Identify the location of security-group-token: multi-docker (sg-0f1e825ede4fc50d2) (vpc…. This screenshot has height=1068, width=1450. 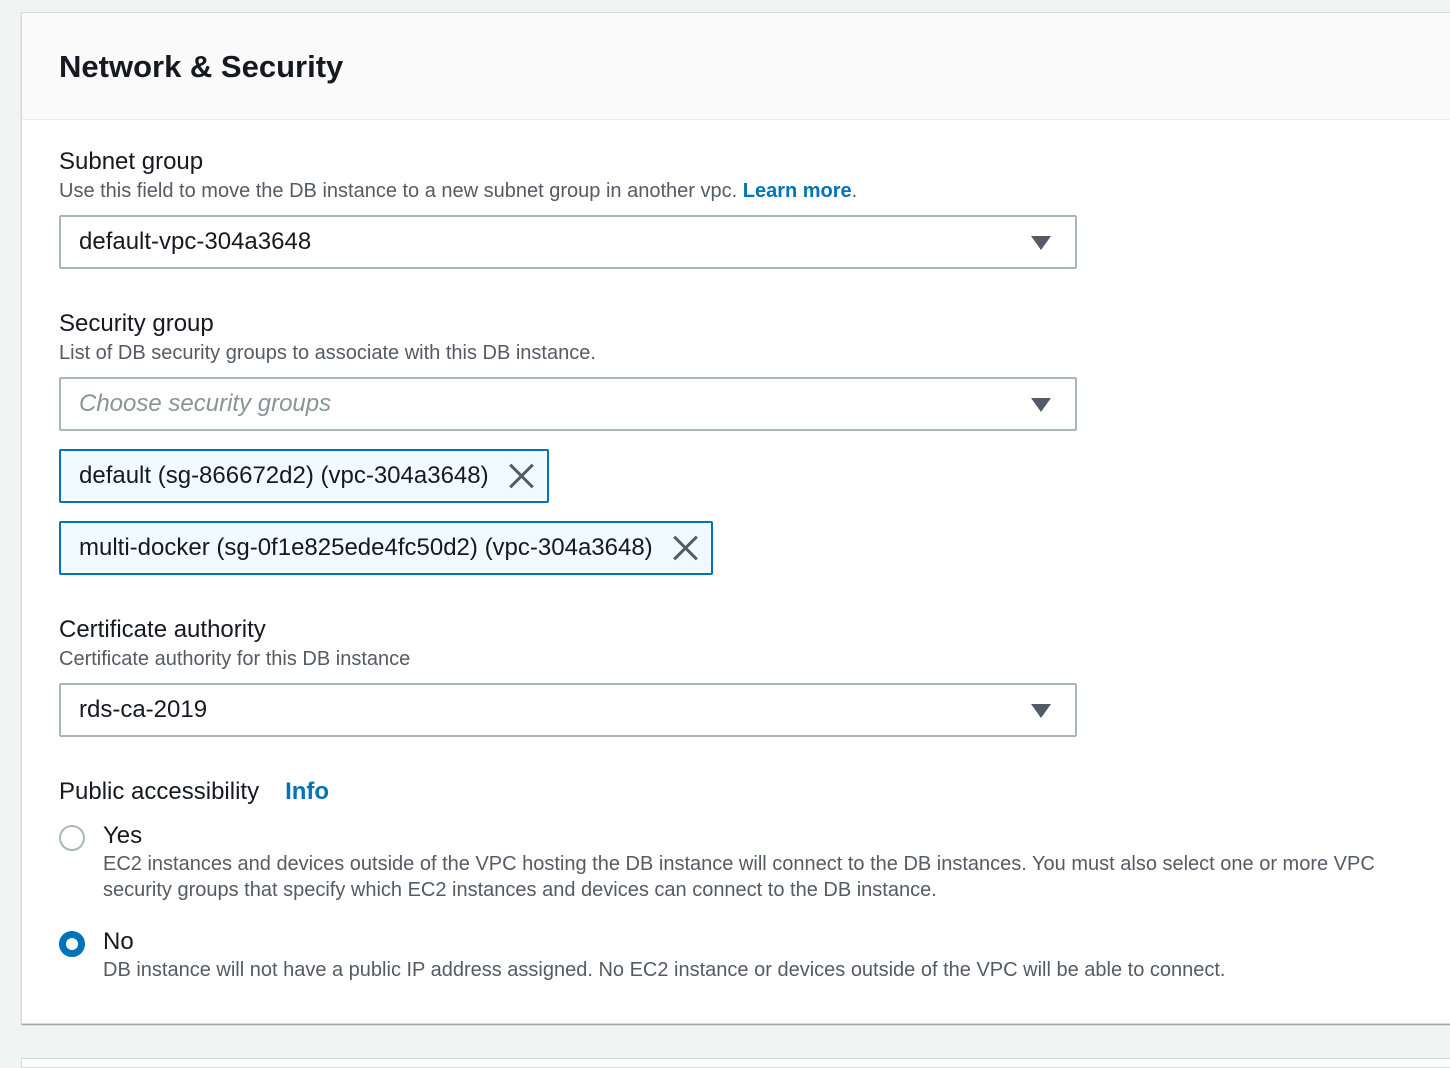
(386, 548).